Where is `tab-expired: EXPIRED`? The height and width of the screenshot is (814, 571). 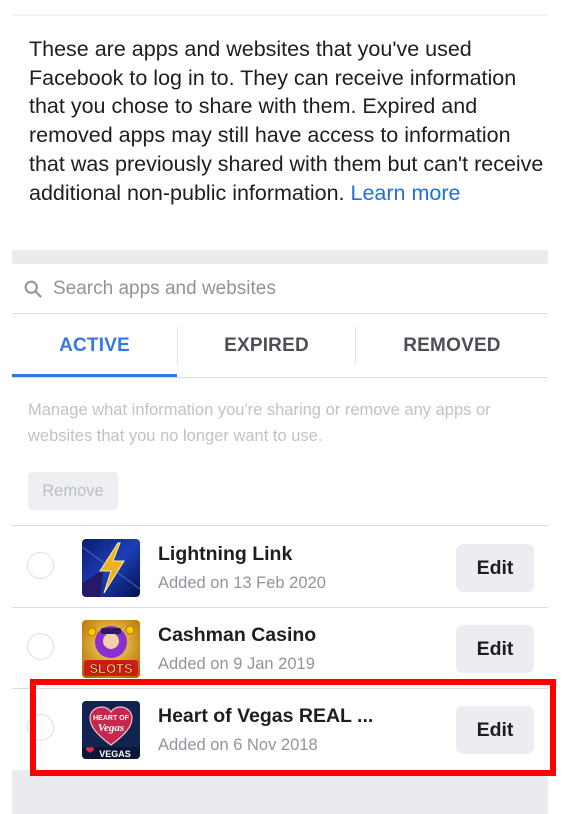
tab-expired: EXPIRED is located at coordinates (266, 346).